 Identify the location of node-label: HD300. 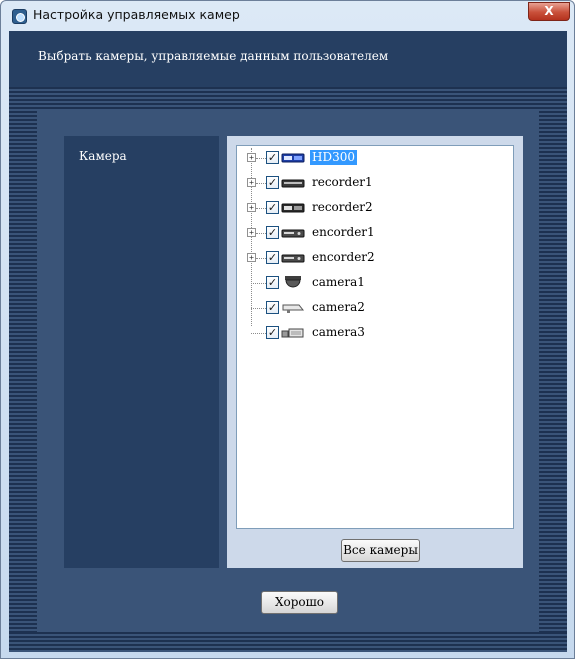
(333, 157).